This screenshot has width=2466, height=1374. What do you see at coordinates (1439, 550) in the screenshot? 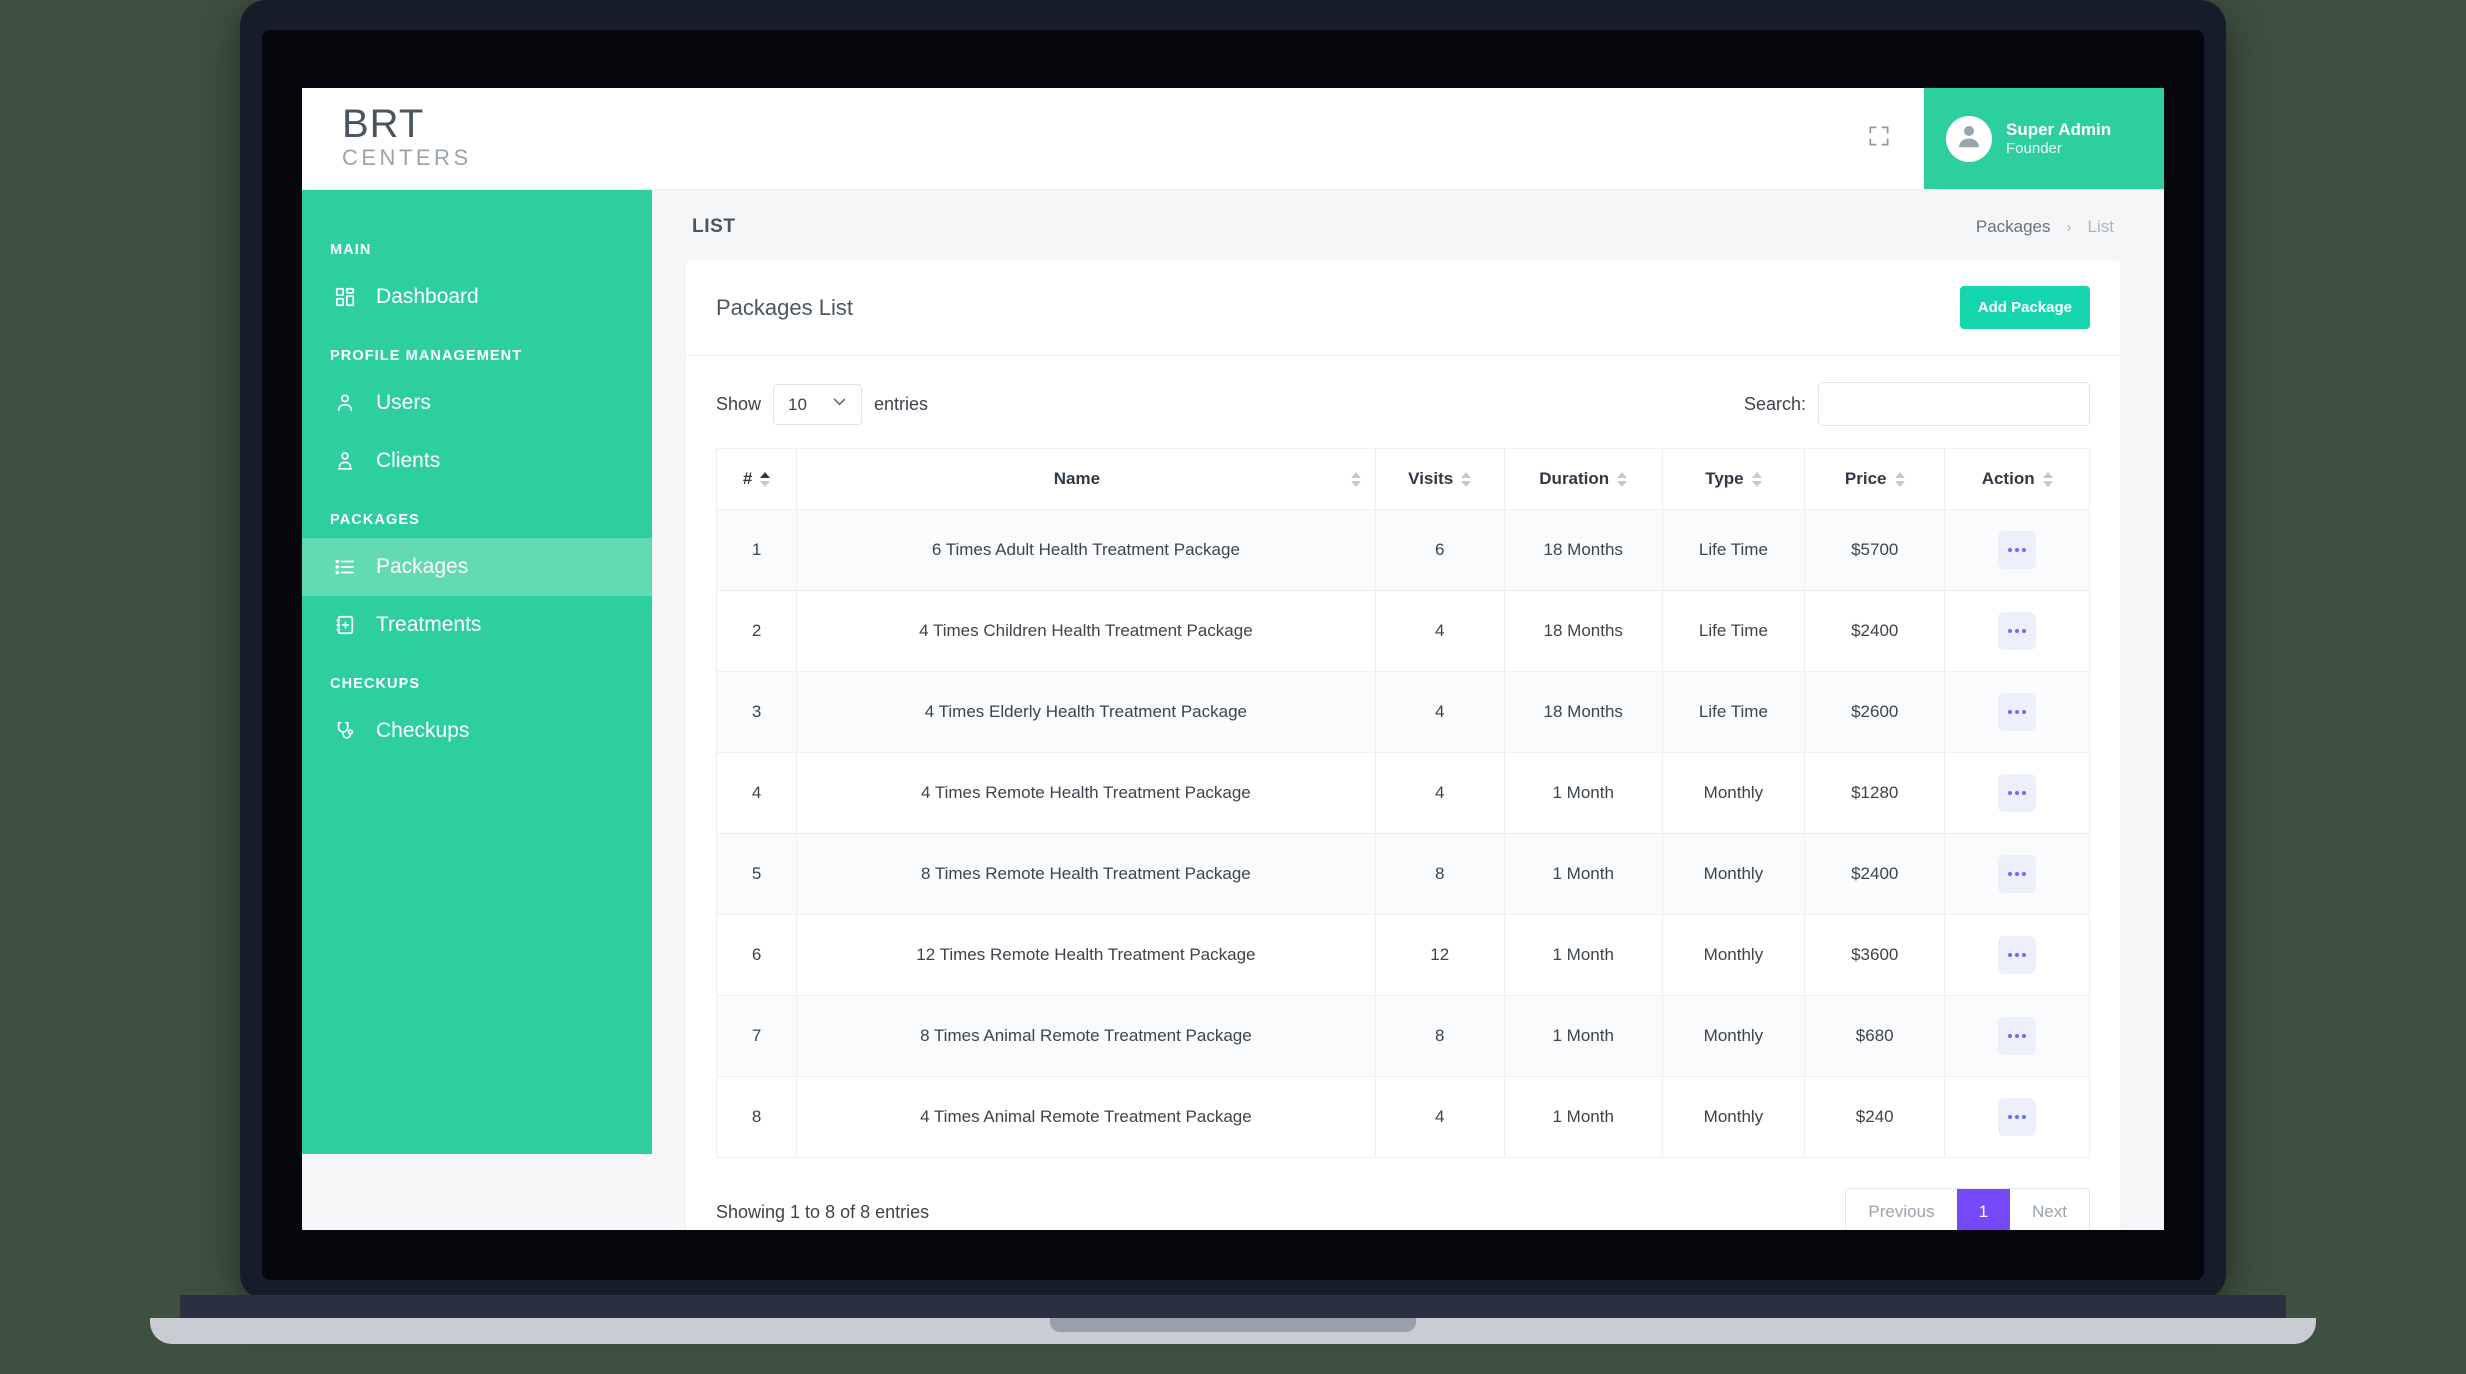
I see `cell-visits: 6` at bounding box center [1439, 550].